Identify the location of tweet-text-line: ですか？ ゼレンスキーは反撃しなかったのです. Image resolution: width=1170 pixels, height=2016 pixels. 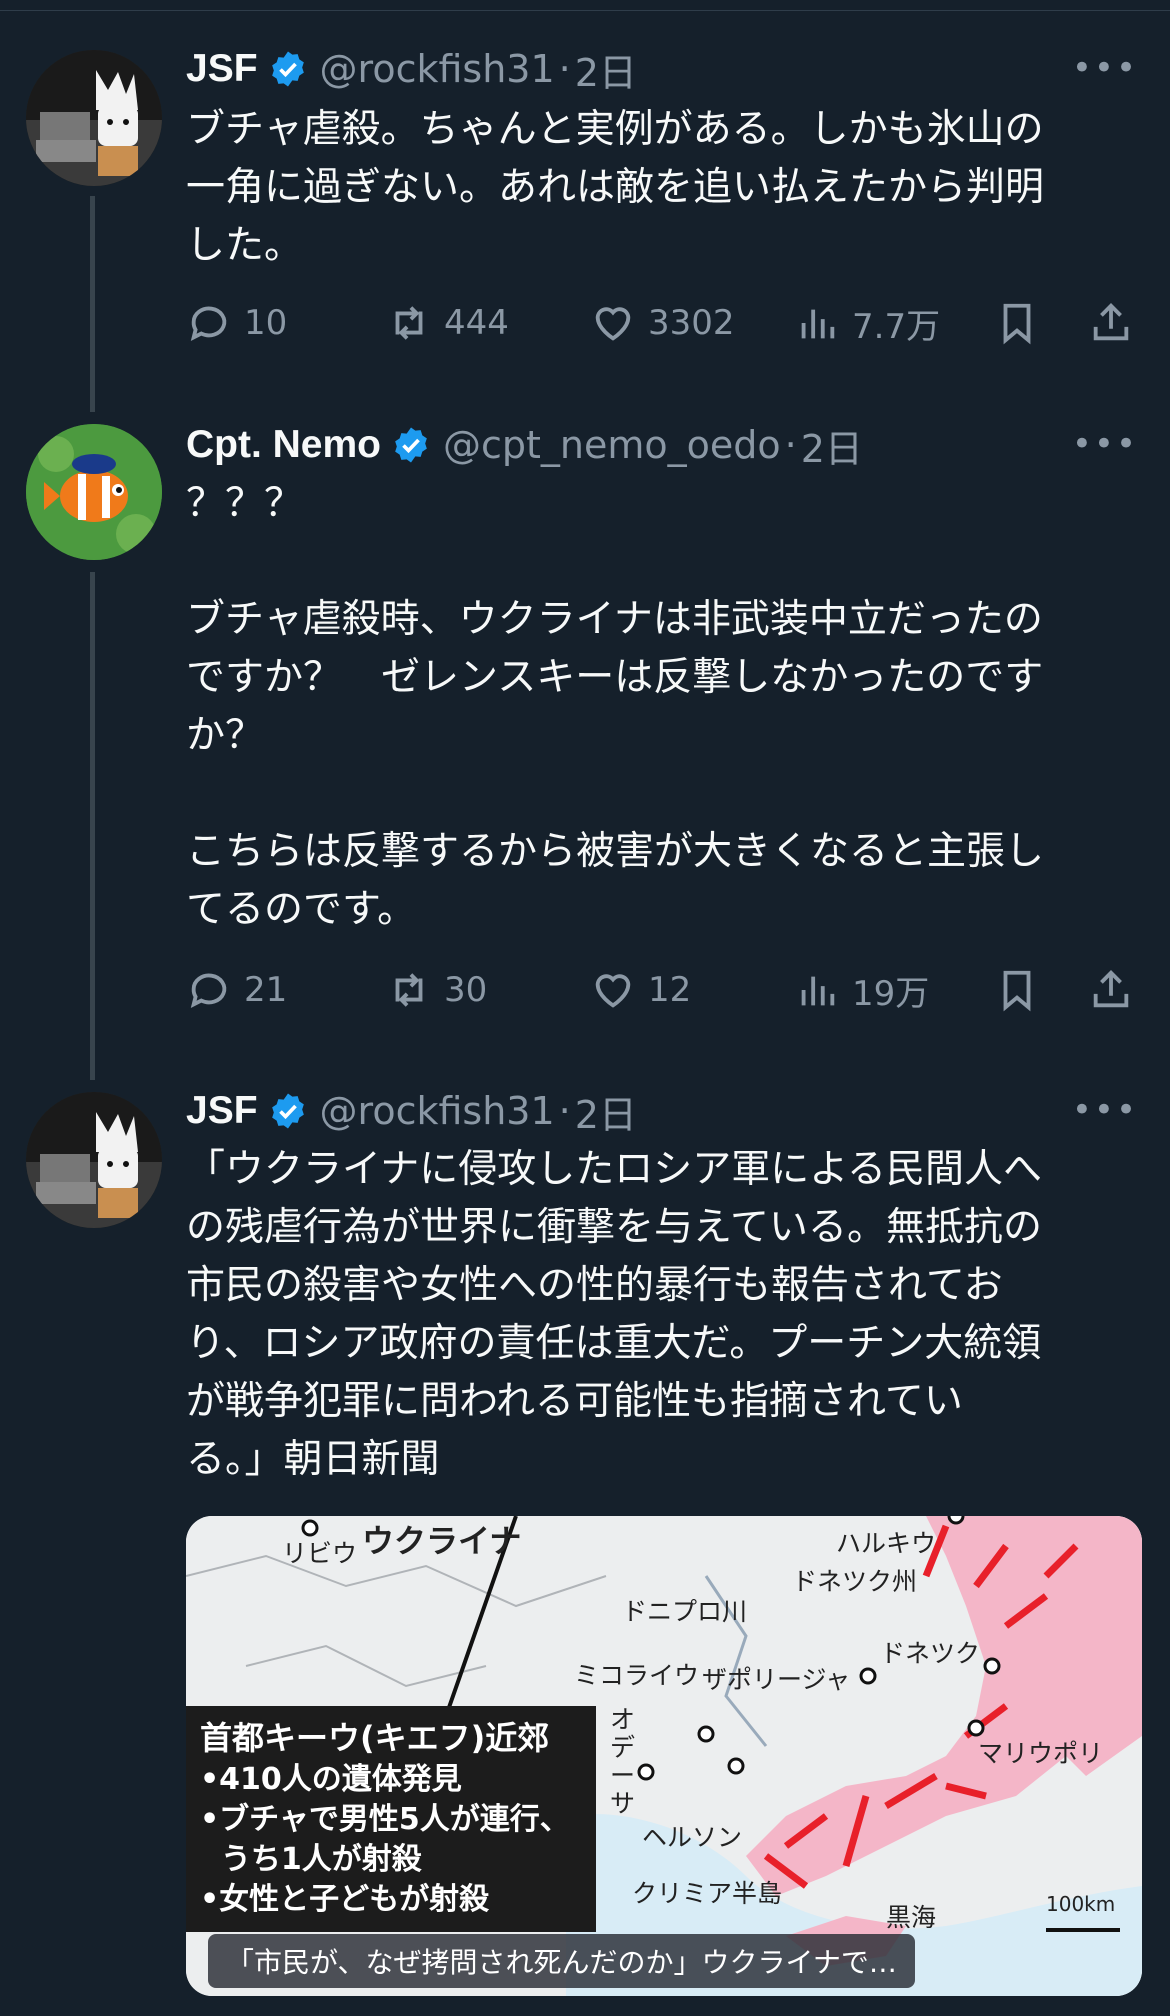
(615, 677).